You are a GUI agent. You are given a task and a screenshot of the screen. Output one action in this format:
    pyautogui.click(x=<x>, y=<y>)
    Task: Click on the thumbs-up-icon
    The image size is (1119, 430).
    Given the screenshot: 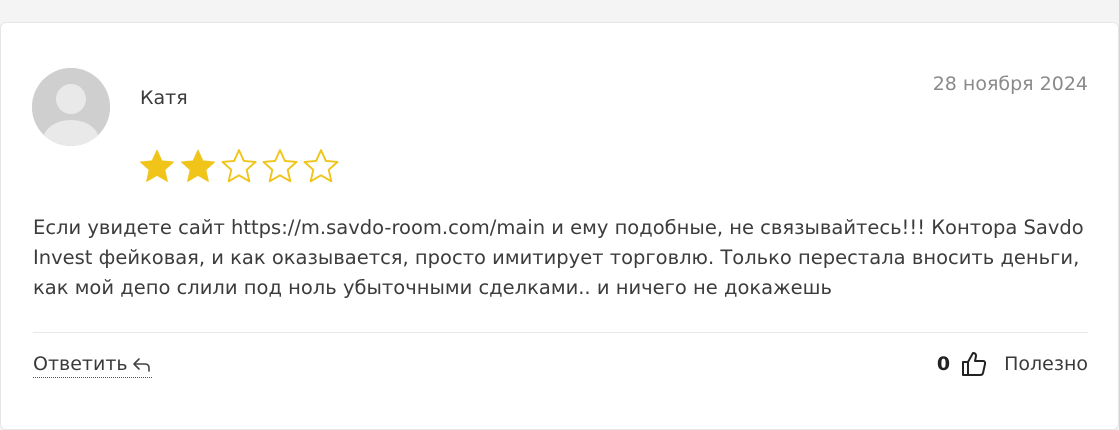 What is the action you would take?
    pyautogui.click(x=974, y=364)
    